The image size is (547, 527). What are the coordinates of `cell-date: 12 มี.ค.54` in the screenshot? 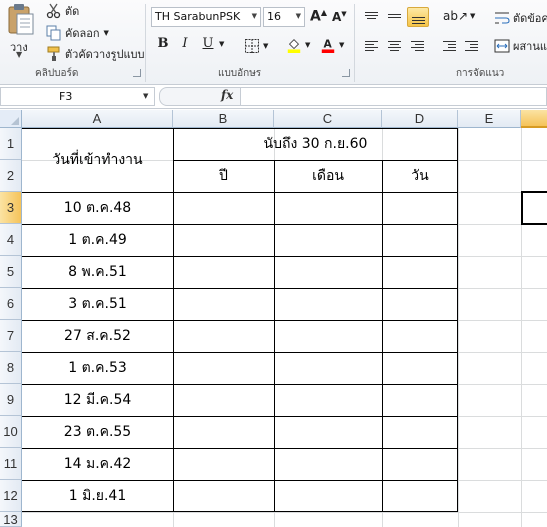 It's located at (97, 400).